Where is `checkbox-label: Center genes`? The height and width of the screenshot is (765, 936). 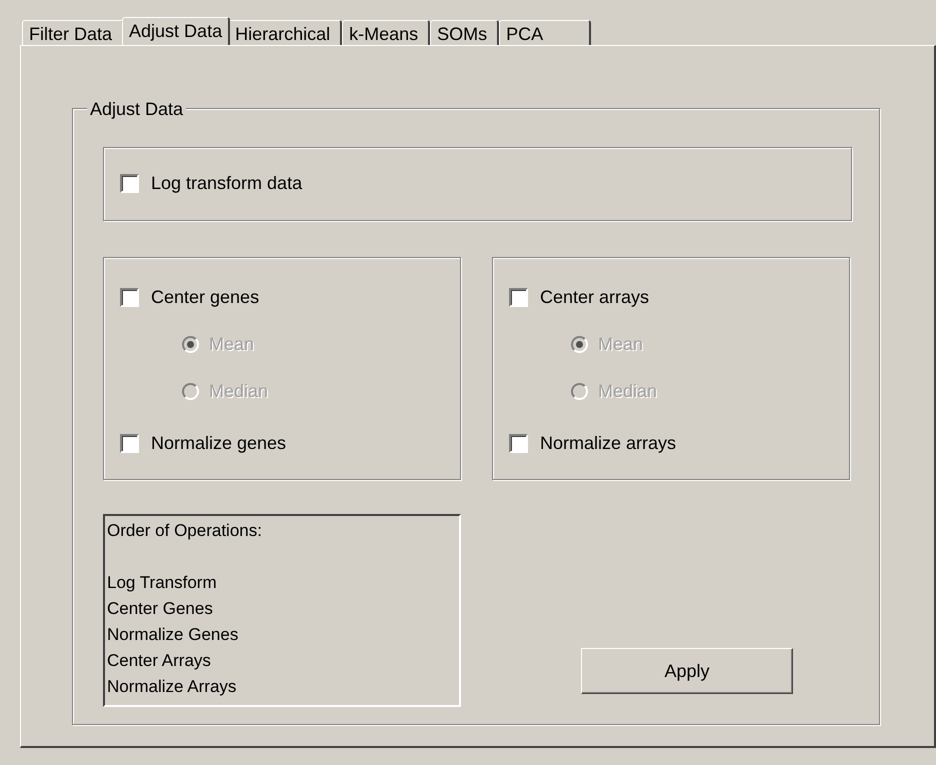 checkbox-label: Center genes is located at coordinates (205, 297).